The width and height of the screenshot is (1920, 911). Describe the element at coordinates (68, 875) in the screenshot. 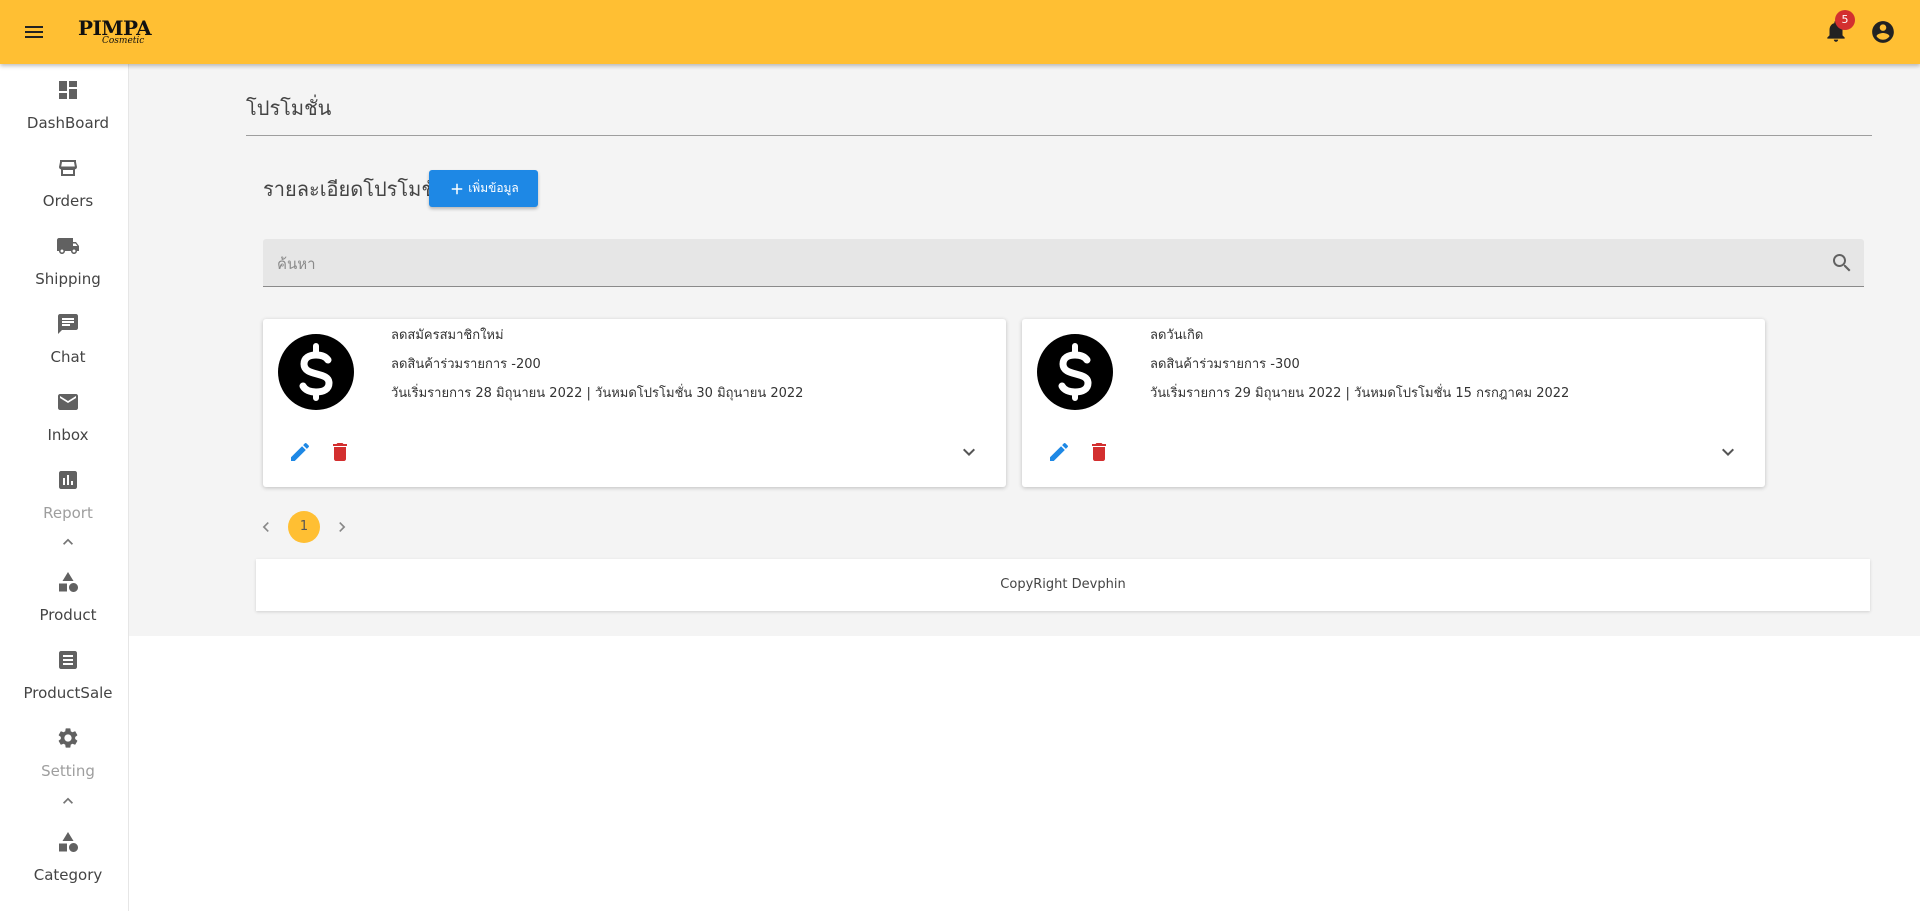

I see `sidebar-item-label: Category` at that location.